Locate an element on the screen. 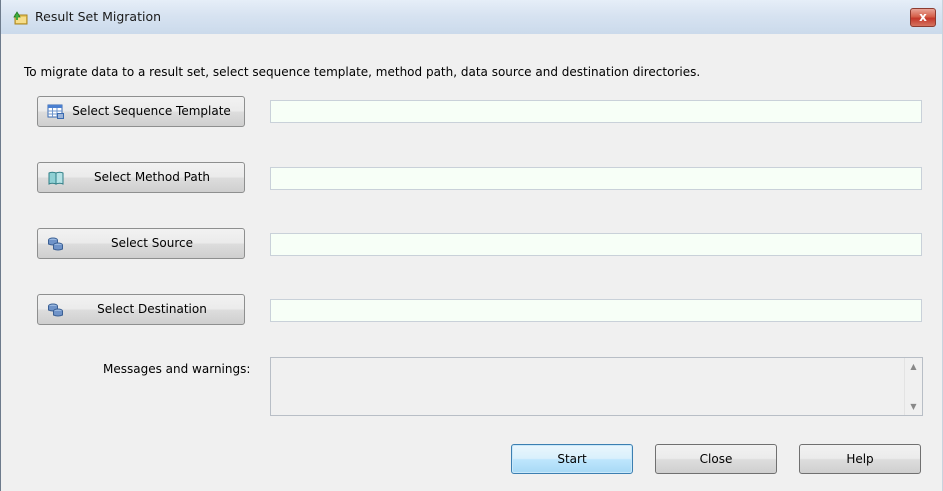  scroll-down-arrow-icon: ▼ is located at coordinates (913, 406).